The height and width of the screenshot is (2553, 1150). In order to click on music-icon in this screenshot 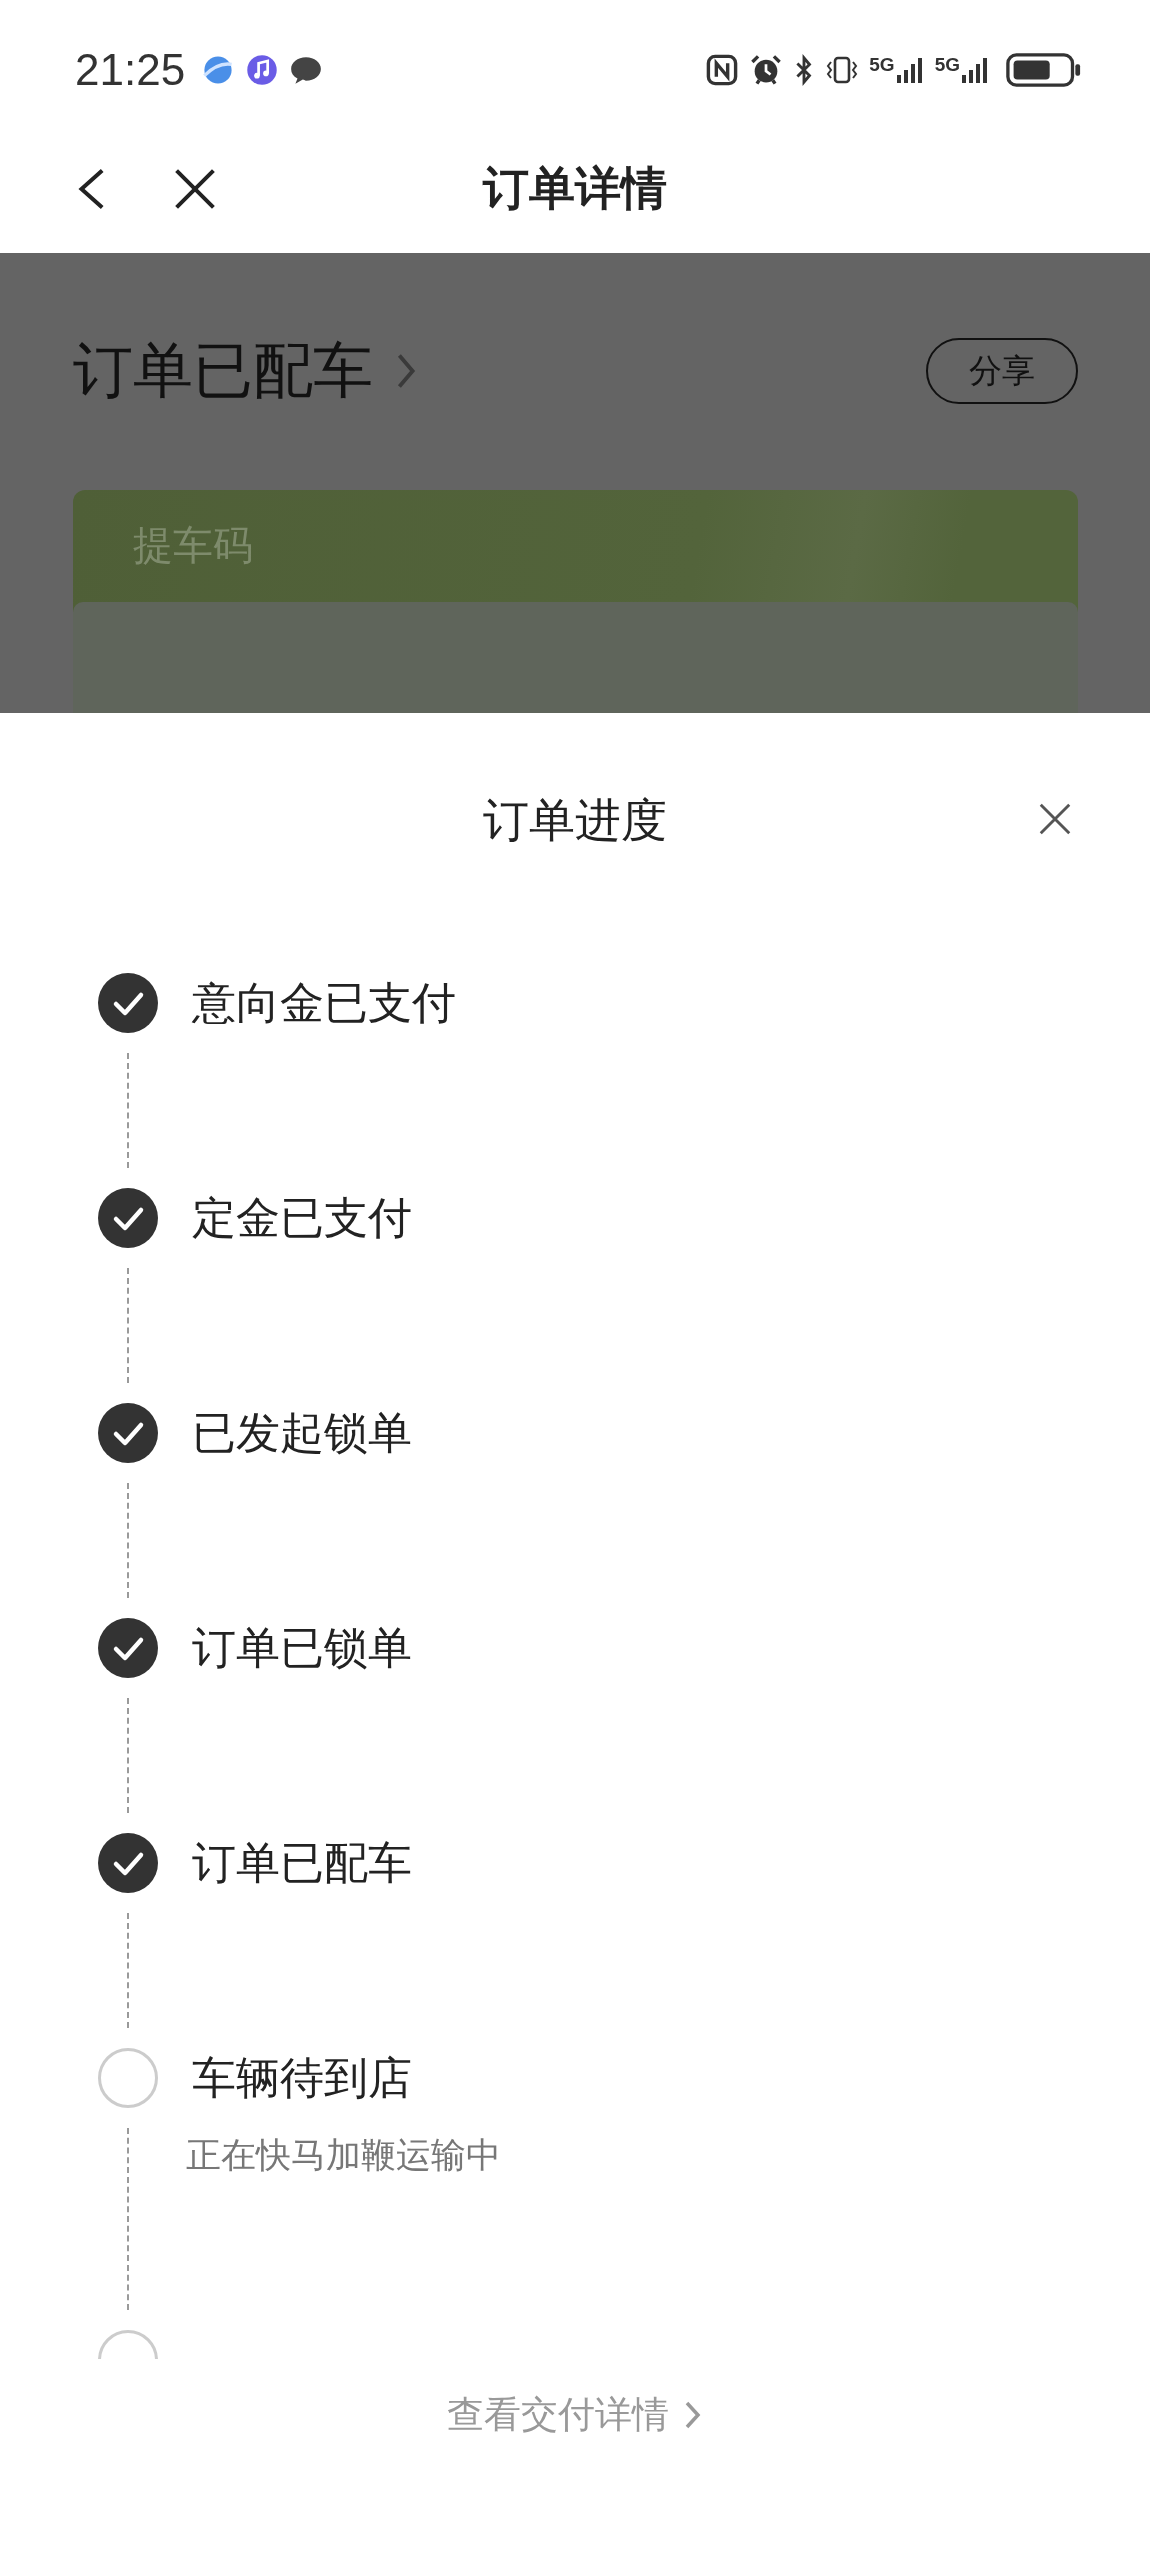, I will do `click(262, 69)`.